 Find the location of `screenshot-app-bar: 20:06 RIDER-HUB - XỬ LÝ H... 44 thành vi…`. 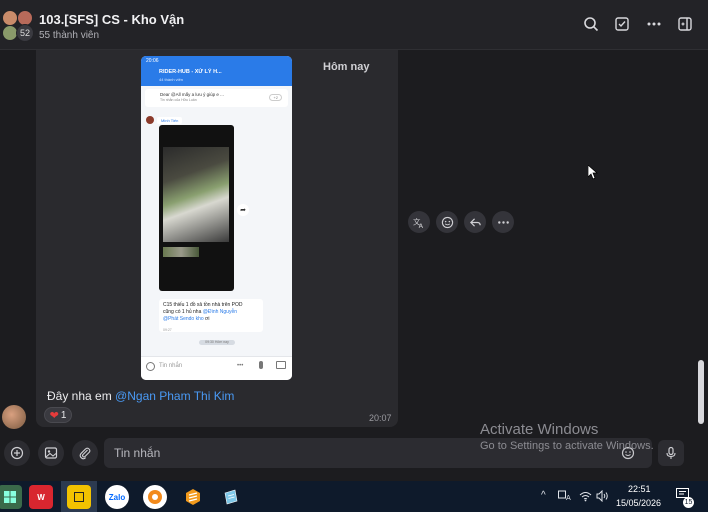

screenshot-app-bar: 20:06 RIDER-HUB - XỬ LÝ H... 44 thành vi… is located at coordinates (216, 71).